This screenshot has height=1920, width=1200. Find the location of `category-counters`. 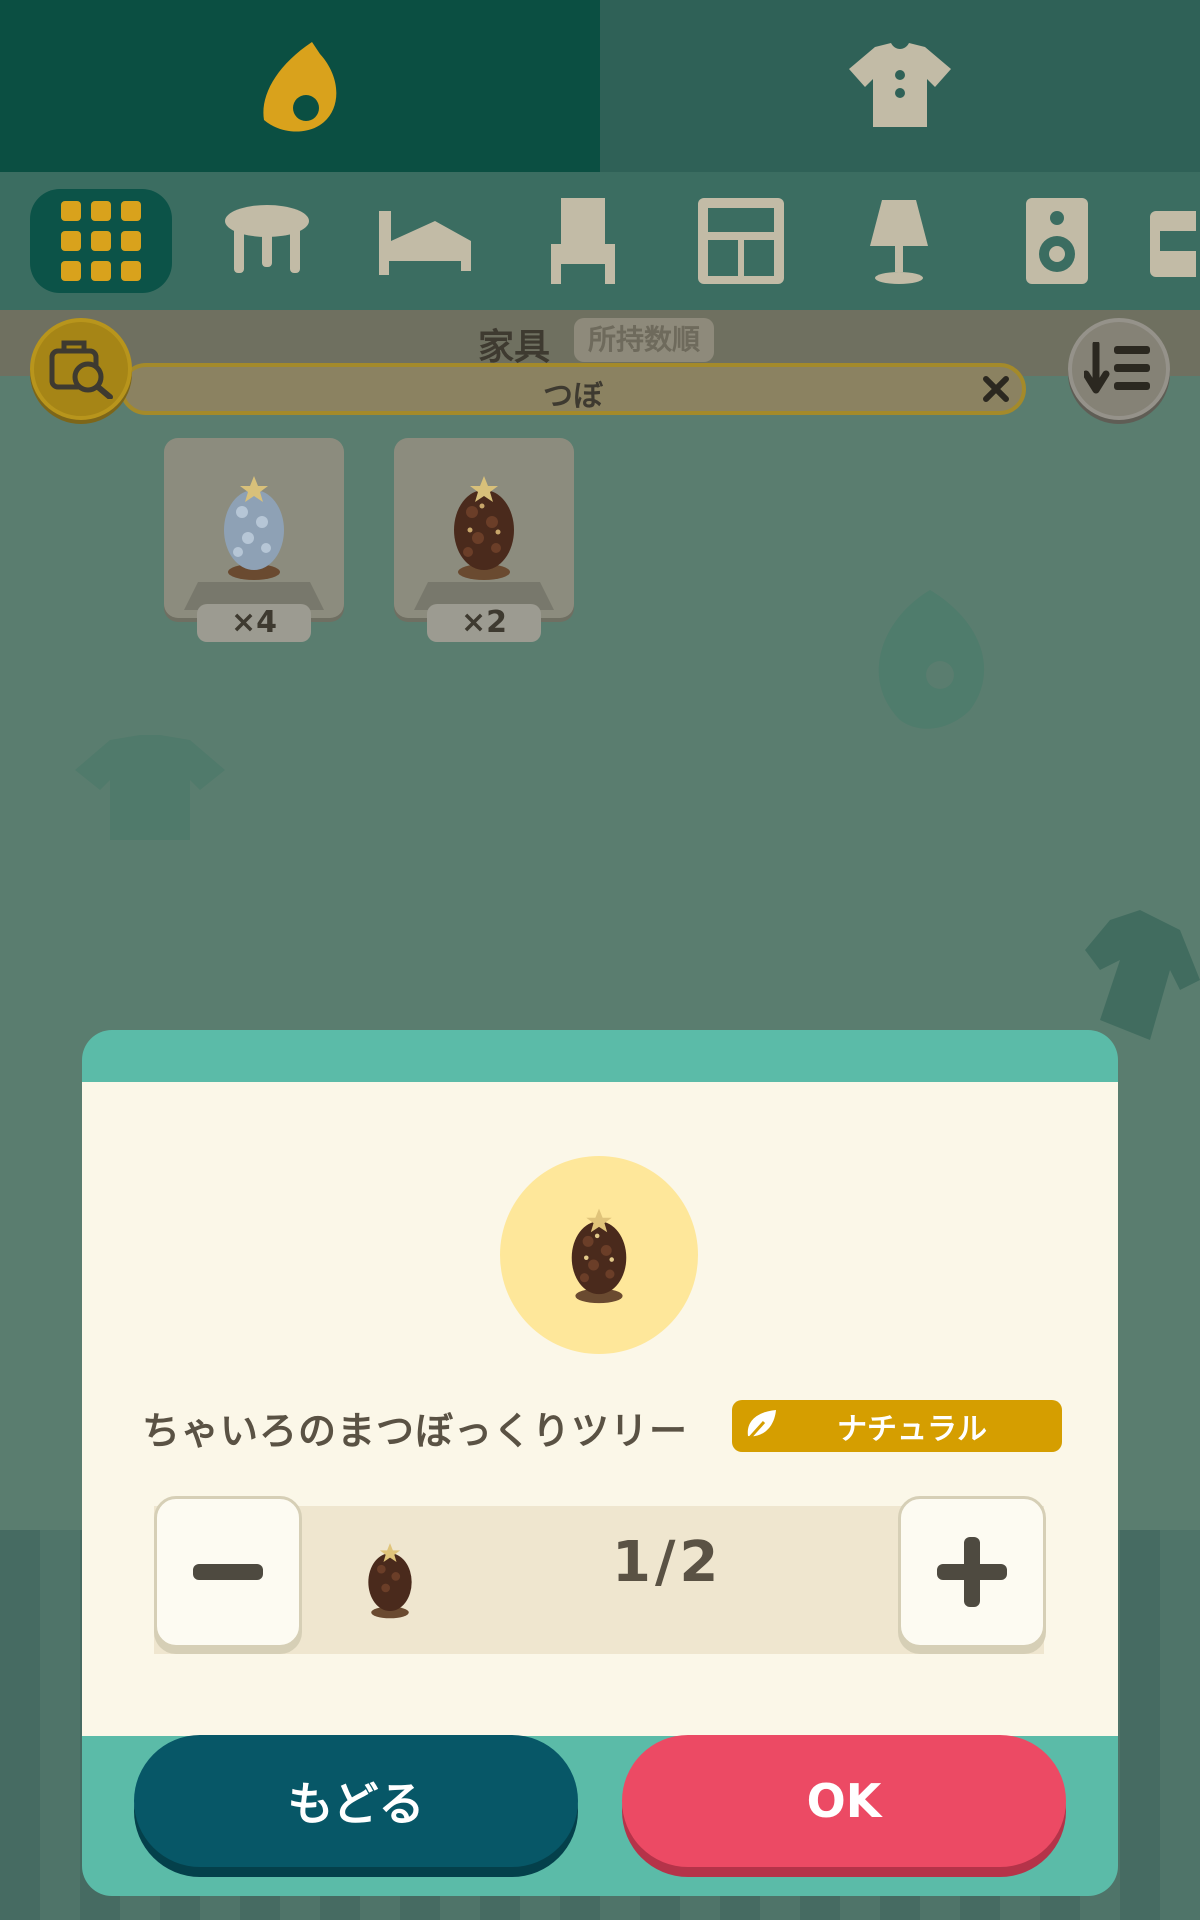

category-counters is located at coordinates (1168, 241).